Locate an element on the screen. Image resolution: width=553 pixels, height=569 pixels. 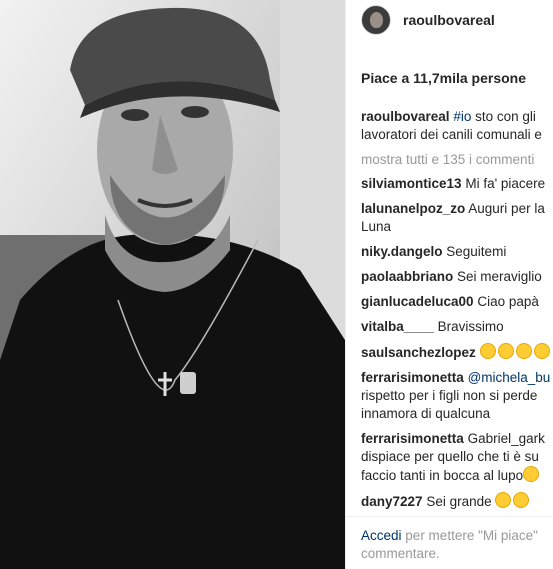
username-link: raoulbovareal is located at coordinates (449, 20).